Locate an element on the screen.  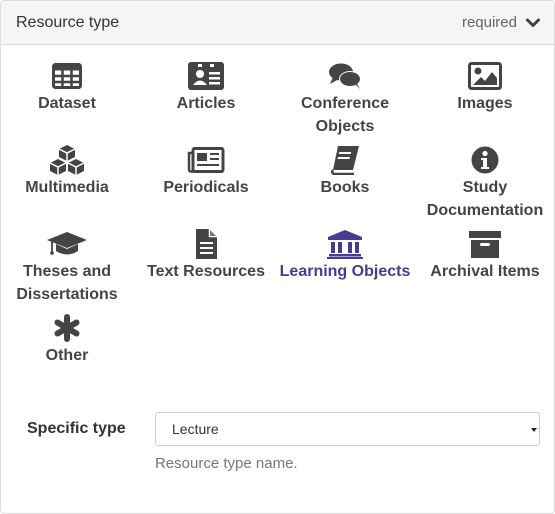
resource-type-conference-objects: Conference Objects is located at coordinates (345, 99).